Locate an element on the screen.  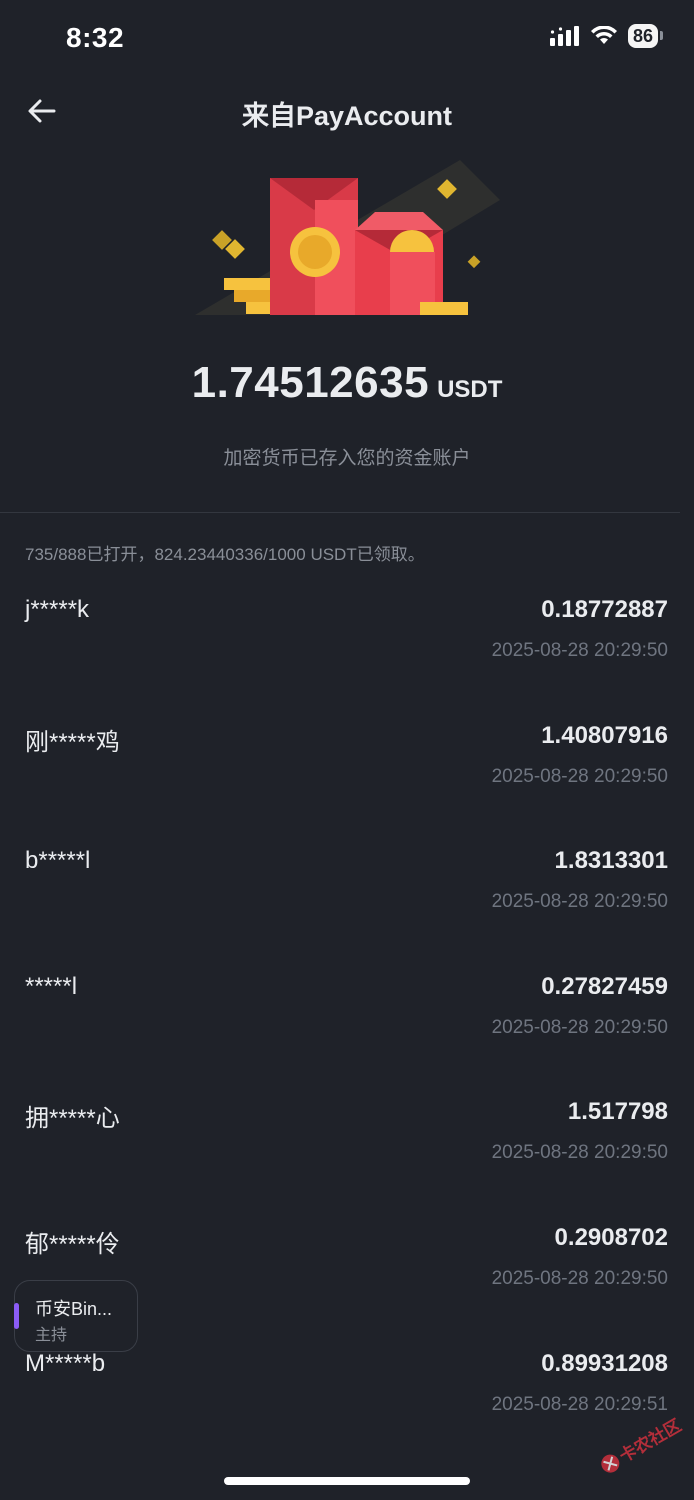
received-amount: 1.74512635 USDT is located at coordinates (347, 383).